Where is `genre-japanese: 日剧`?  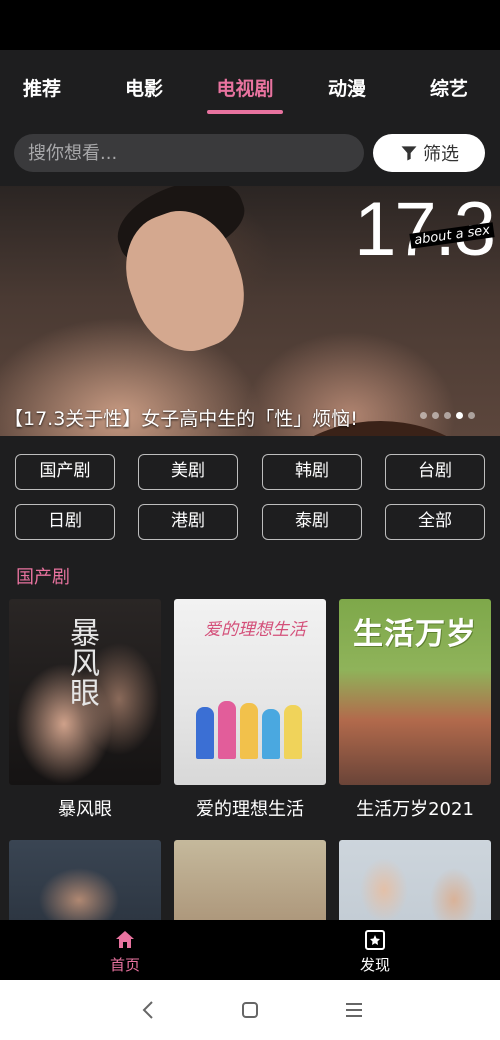
genre-japanese: 日剧 is located at coordinates (65, 522).